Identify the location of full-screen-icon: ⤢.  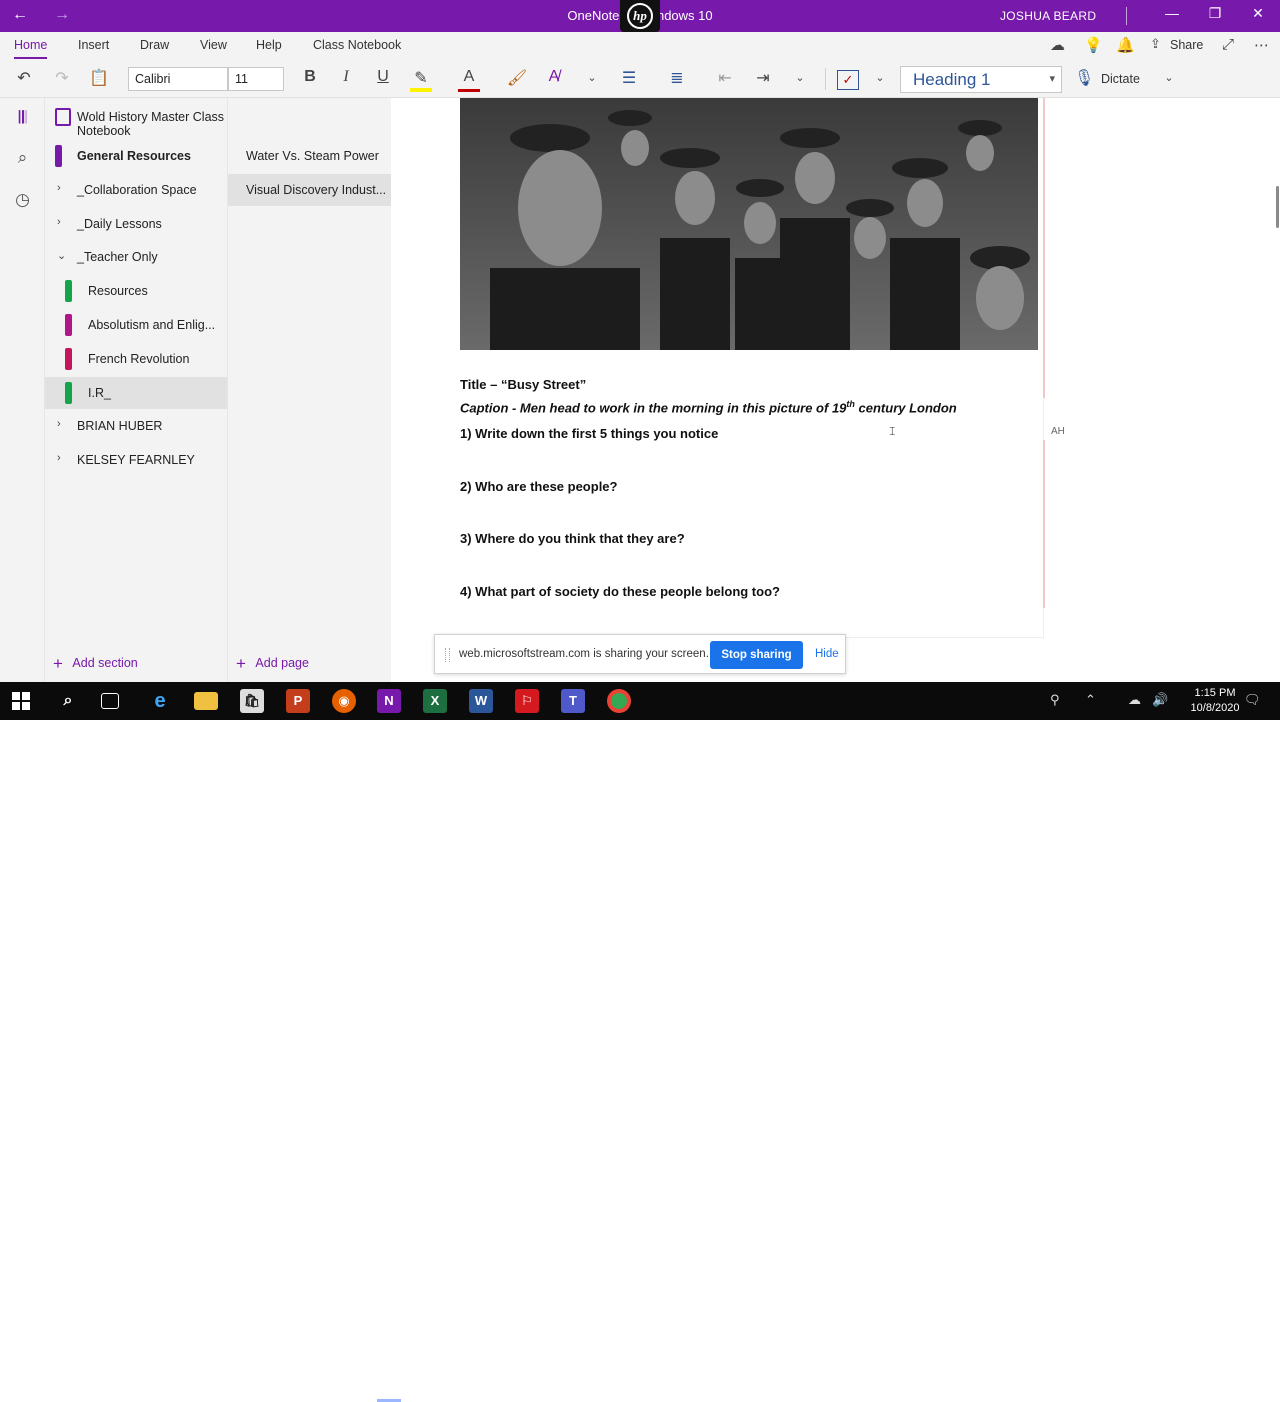
(1228, 44).